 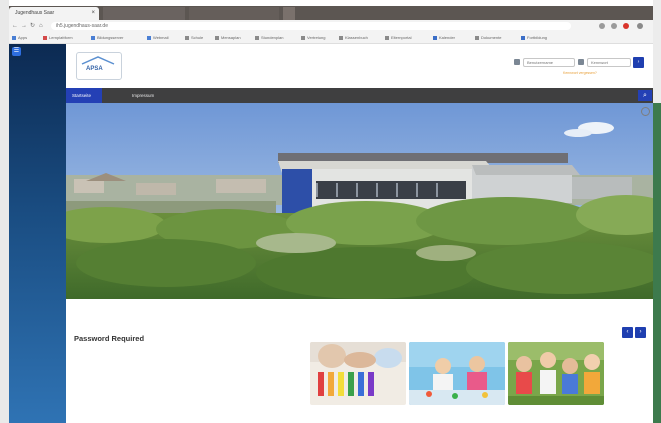 What do you see at coordinates (109, 338) in the screenshot?
I see `page-title: Password Required` at bounding box center [109, 338].